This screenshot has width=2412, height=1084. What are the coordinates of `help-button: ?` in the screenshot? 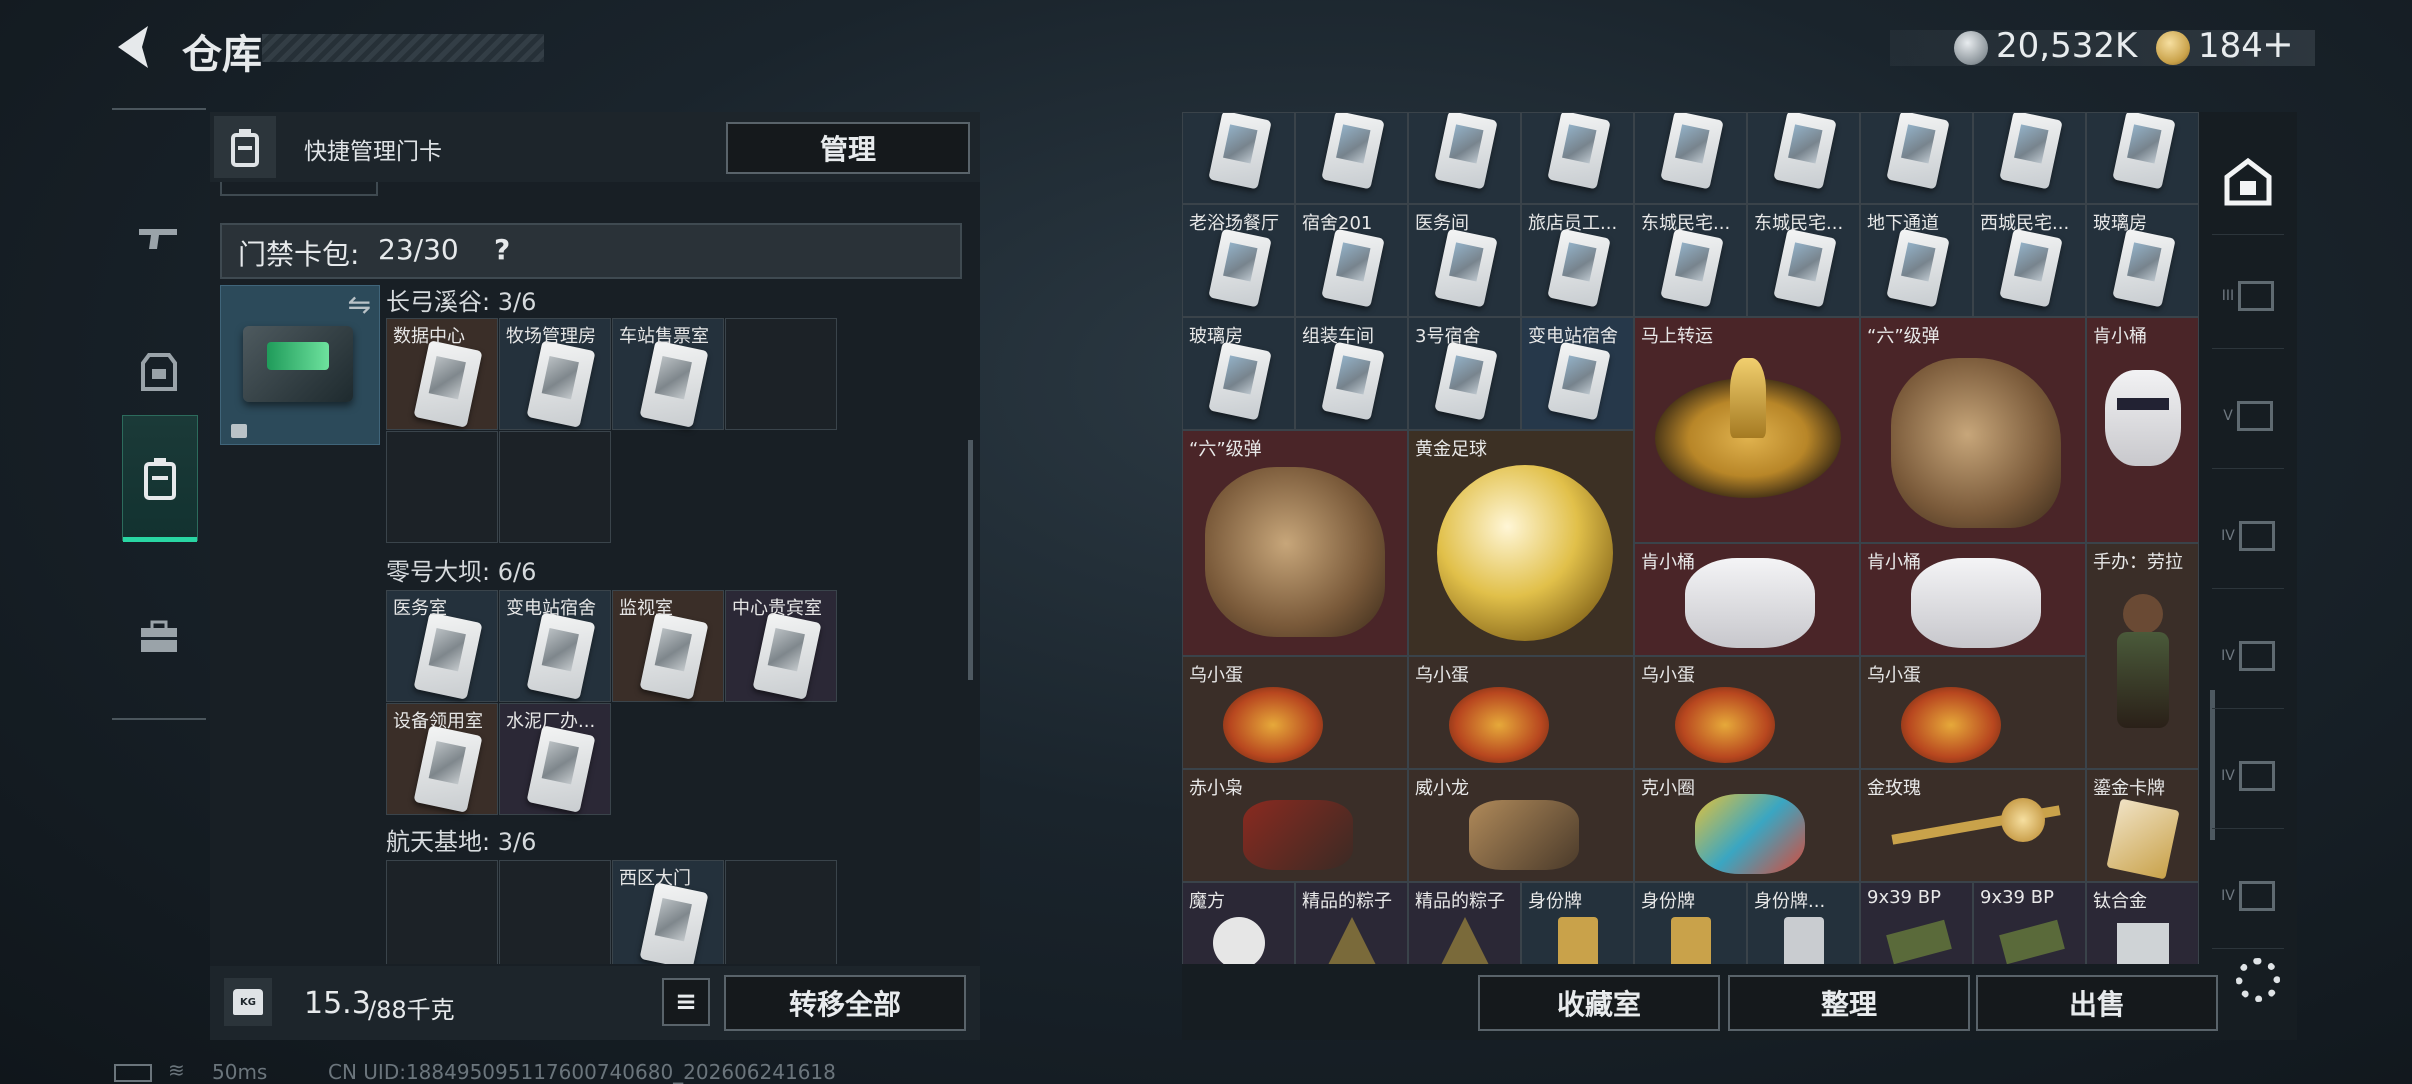 It's located at (502, 249).